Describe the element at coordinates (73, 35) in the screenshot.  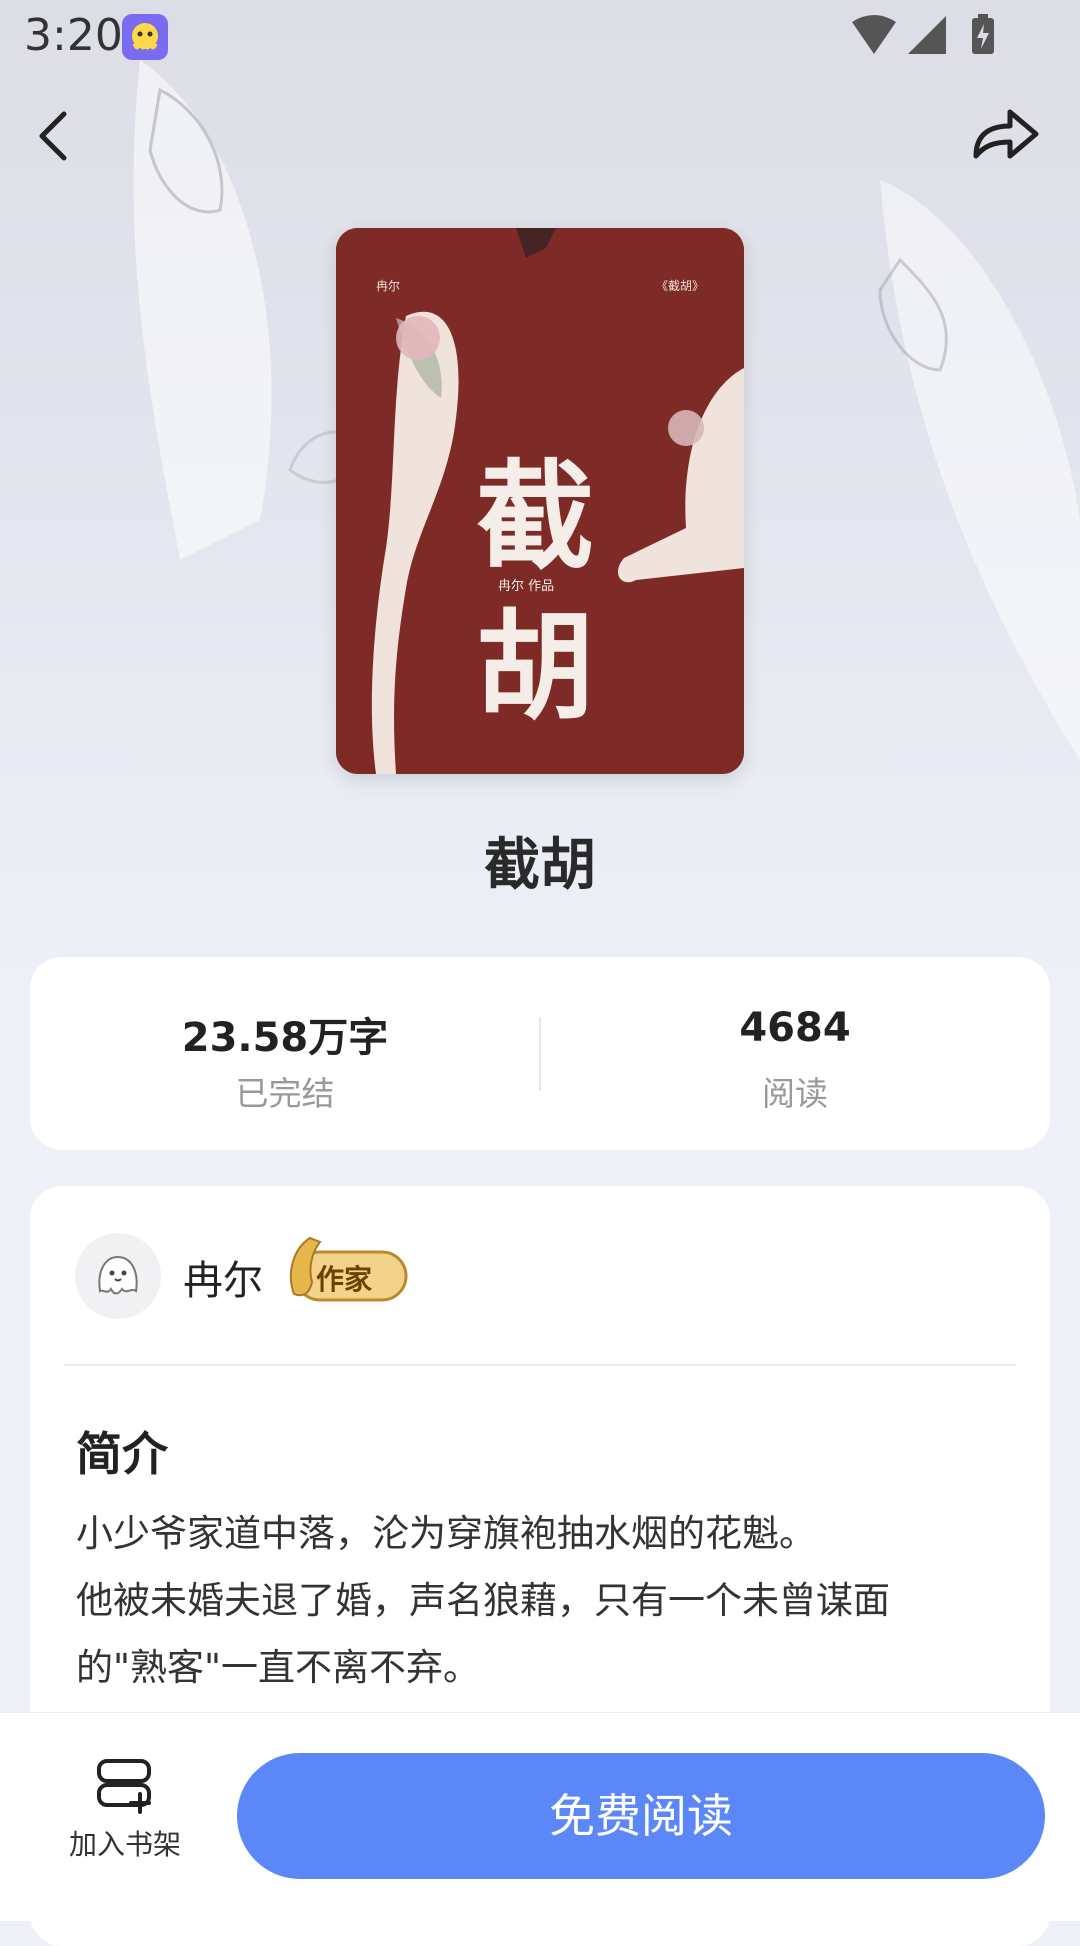
I see `status-time: 3:20` at that location.